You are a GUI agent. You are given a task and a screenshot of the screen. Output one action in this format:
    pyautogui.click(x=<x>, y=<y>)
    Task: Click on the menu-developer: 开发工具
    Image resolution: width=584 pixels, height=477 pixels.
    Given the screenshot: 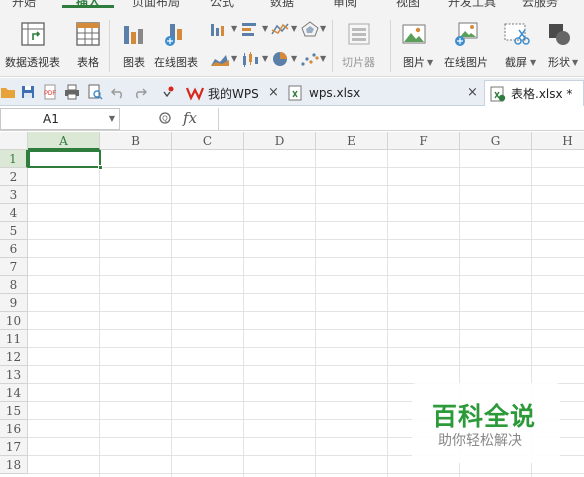 What is the action you would take?
    pyautogui.click(x=472, y=4)
    